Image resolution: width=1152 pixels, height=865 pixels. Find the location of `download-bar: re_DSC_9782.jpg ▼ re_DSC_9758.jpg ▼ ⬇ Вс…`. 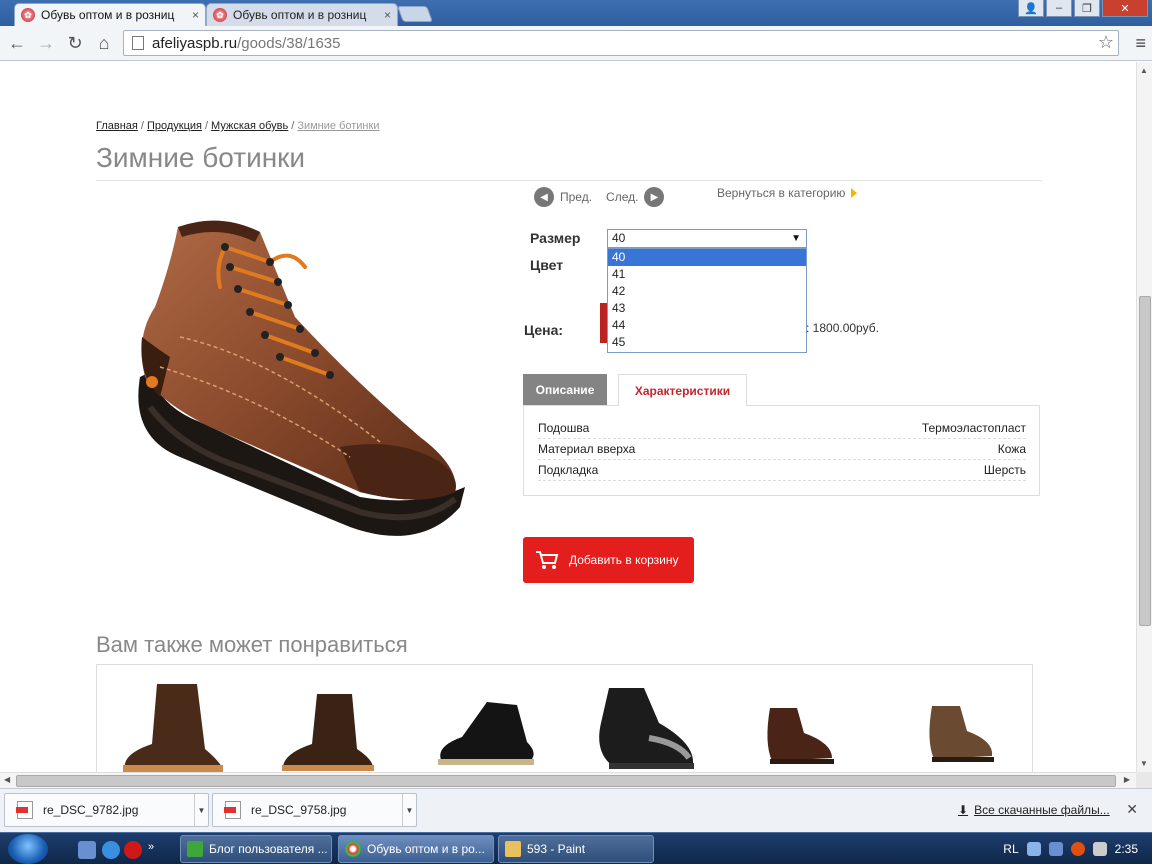

download-bar: re_DSC_9782.jpg ▼ re_DSC_9758.jpg ▼ ⬇ Вс… is located at coordinates (576, 810).